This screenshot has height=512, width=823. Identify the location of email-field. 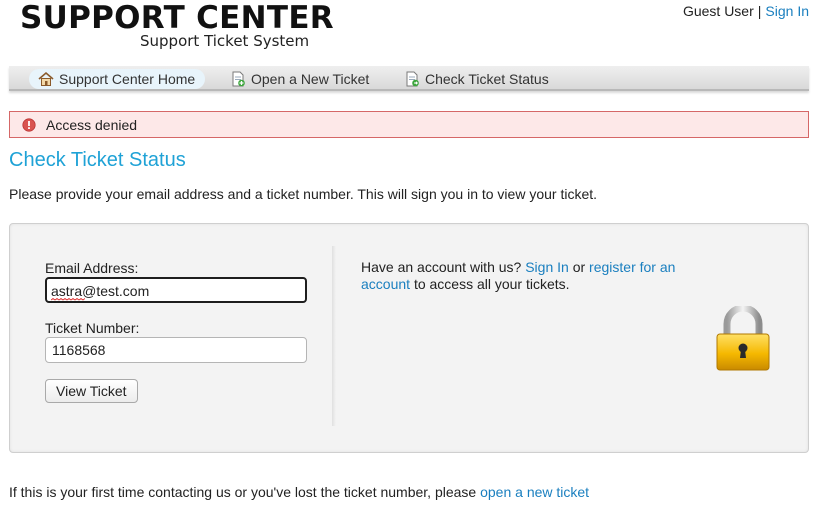
(176, 290).